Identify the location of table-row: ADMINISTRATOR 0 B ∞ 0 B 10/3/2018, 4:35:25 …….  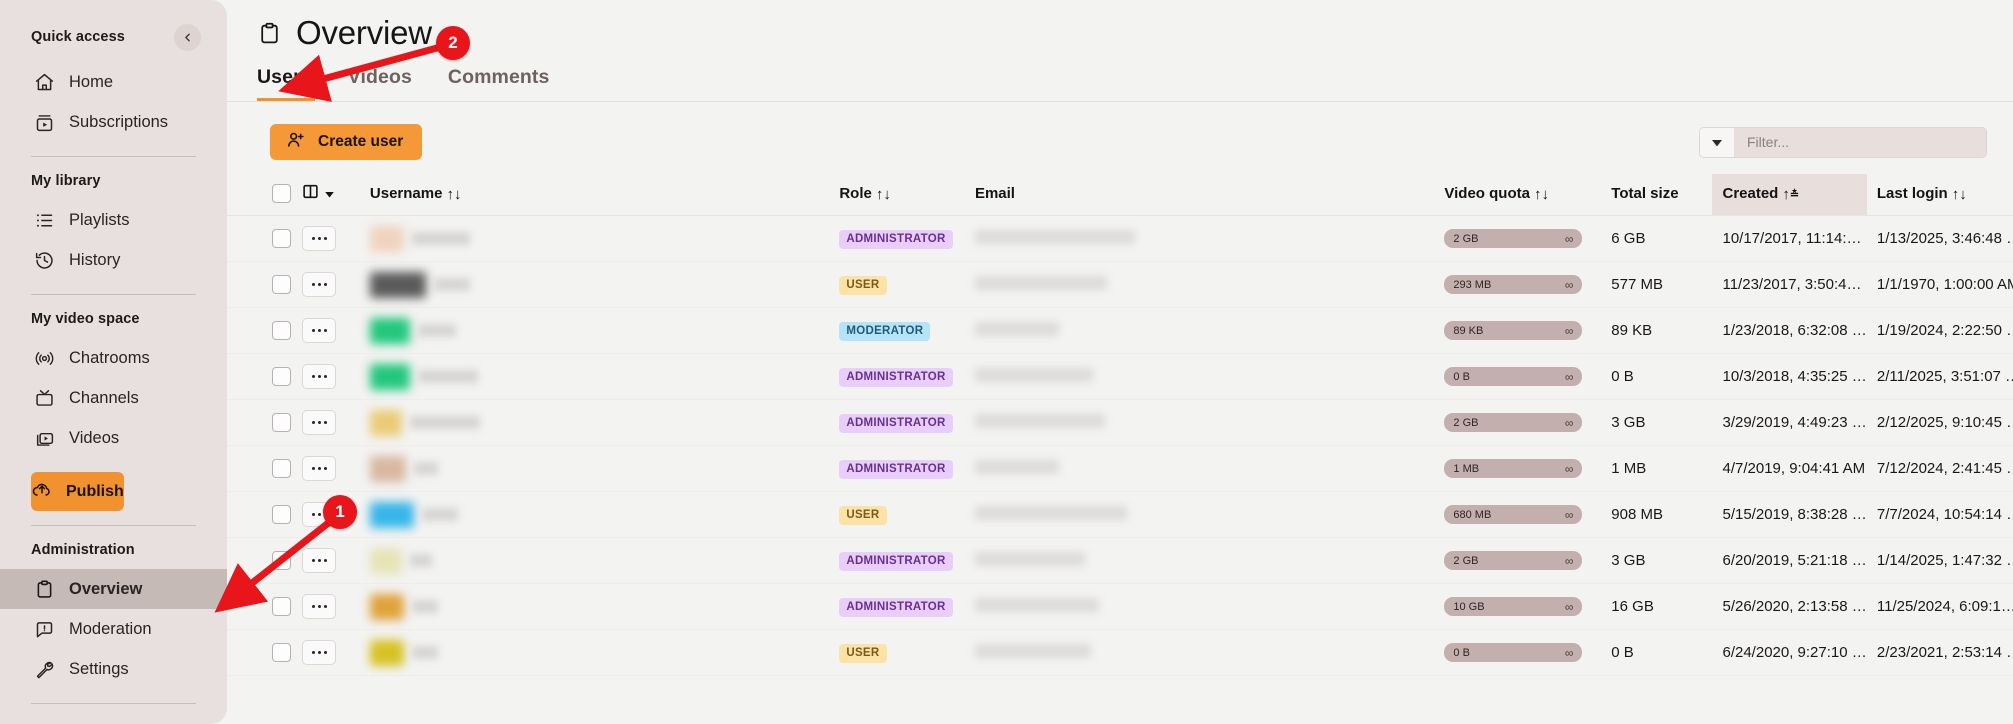
(1120, 376).